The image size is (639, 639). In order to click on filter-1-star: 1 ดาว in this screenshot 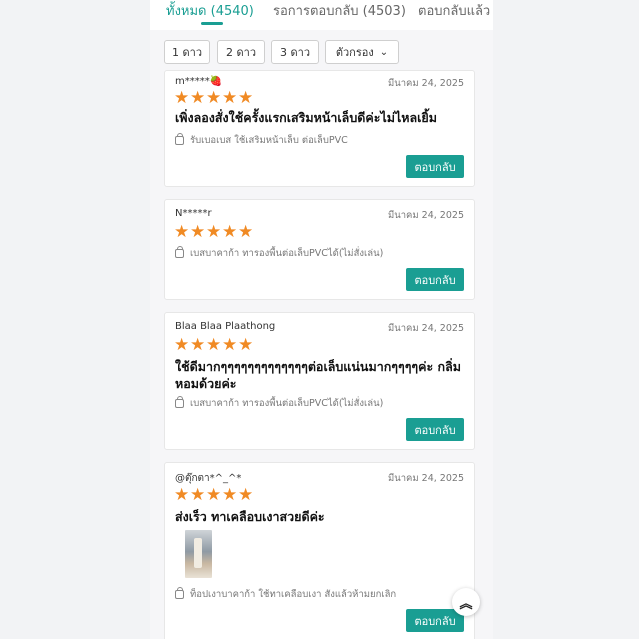, I will do `click(187, 52)`.